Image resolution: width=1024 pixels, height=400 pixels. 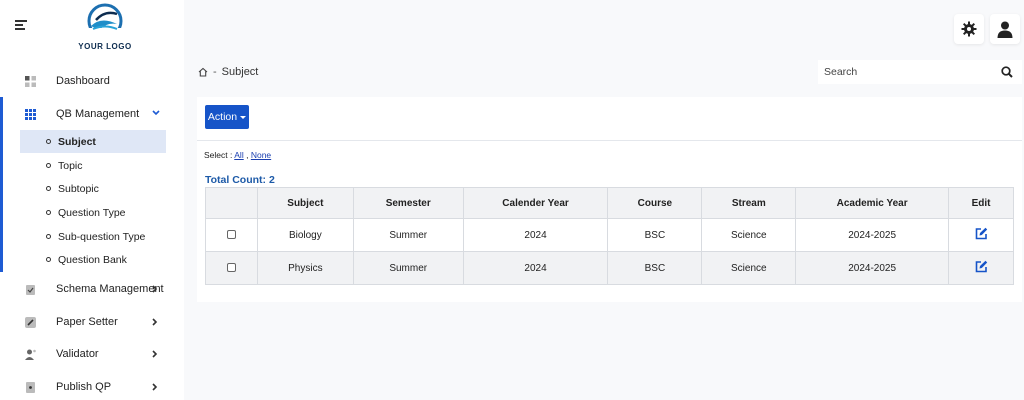 What do you see at coordinates (30, 354) in the screenshot?
I see `user-plus-icon` at bounding box center [30, 354].